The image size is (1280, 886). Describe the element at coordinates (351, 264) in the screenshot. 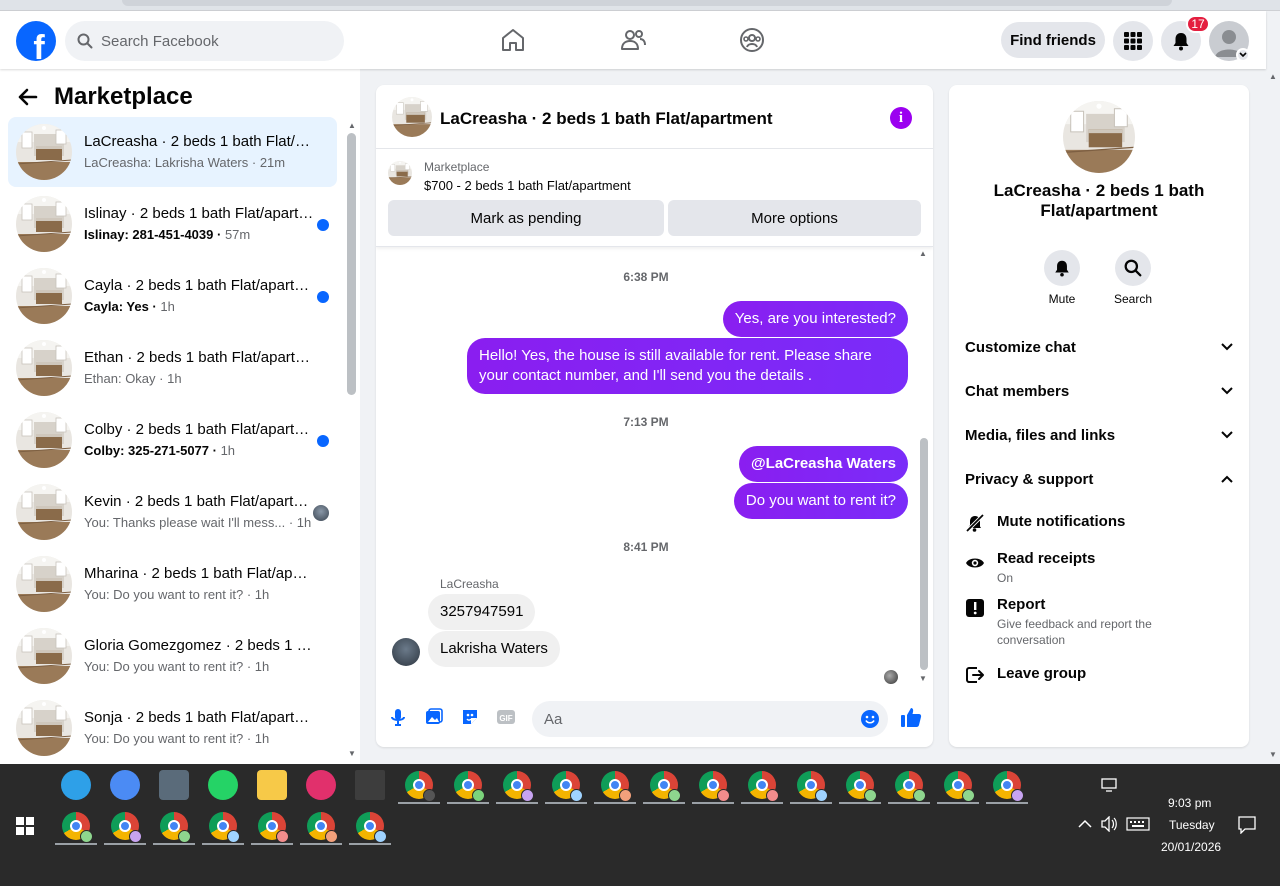

I see `sidebar-scrollbar` at that location.